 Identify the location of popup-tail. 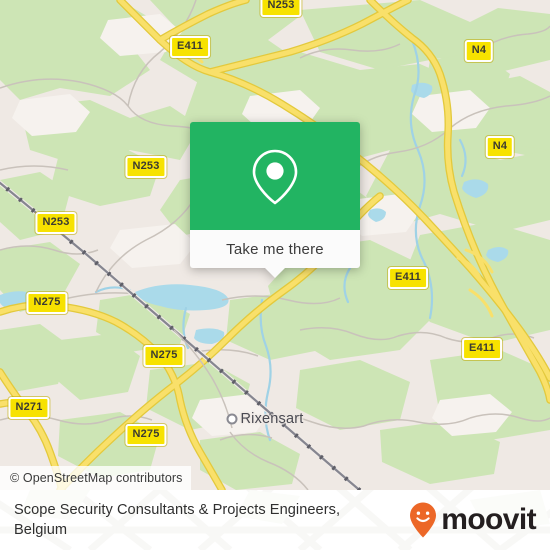
(275, 272).